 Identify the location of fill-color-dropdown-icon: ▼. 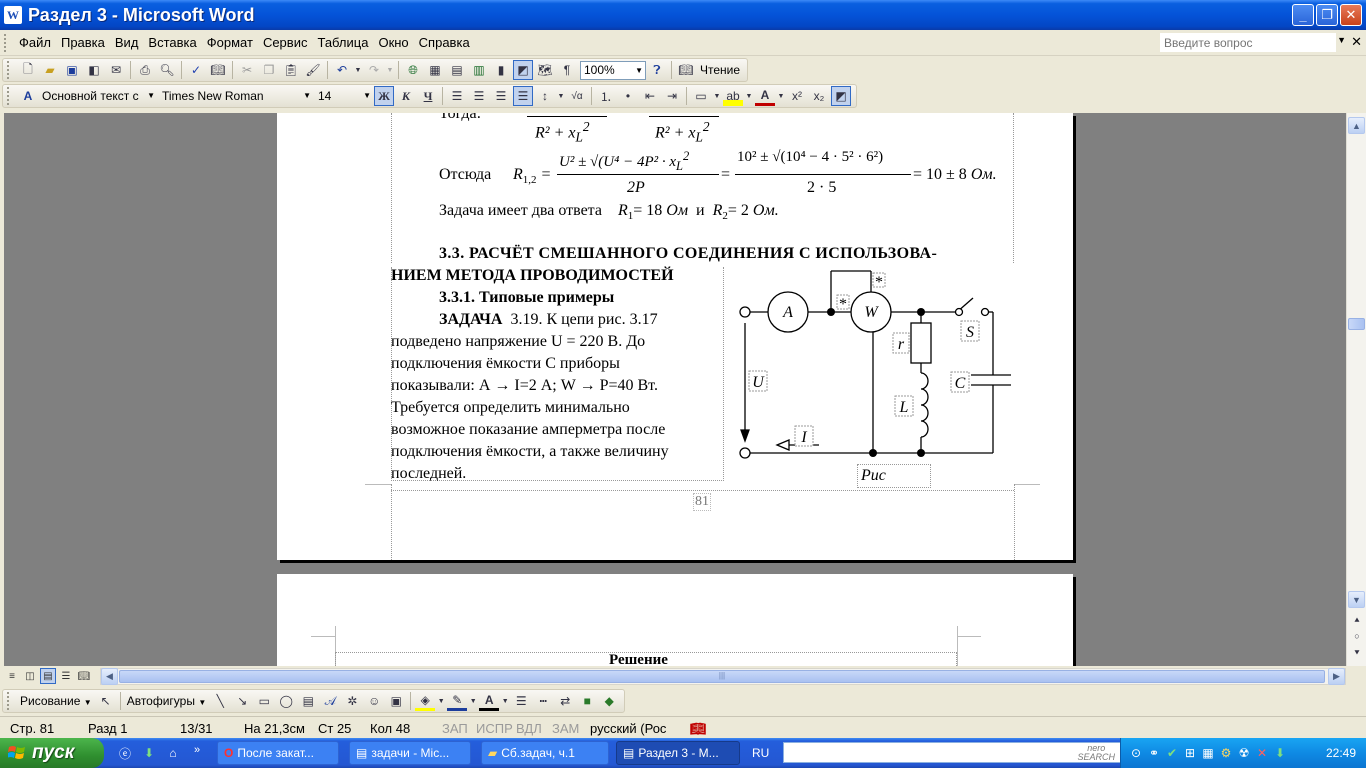
(441, 701).